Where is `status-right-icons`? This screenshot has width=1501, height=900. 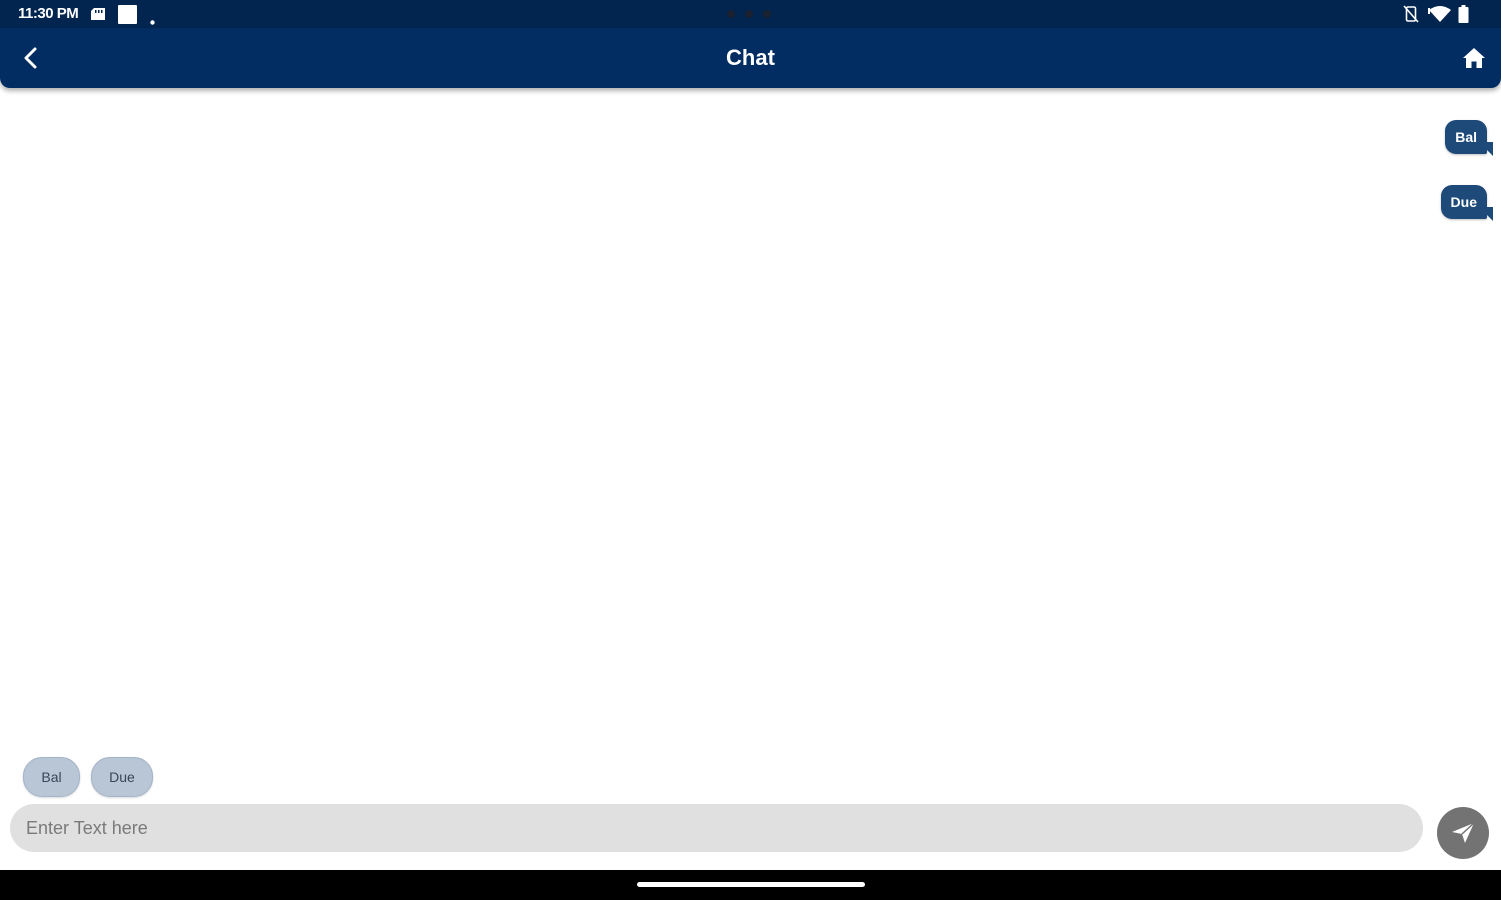 status-right-icons is located at coordinates (1438, 14).